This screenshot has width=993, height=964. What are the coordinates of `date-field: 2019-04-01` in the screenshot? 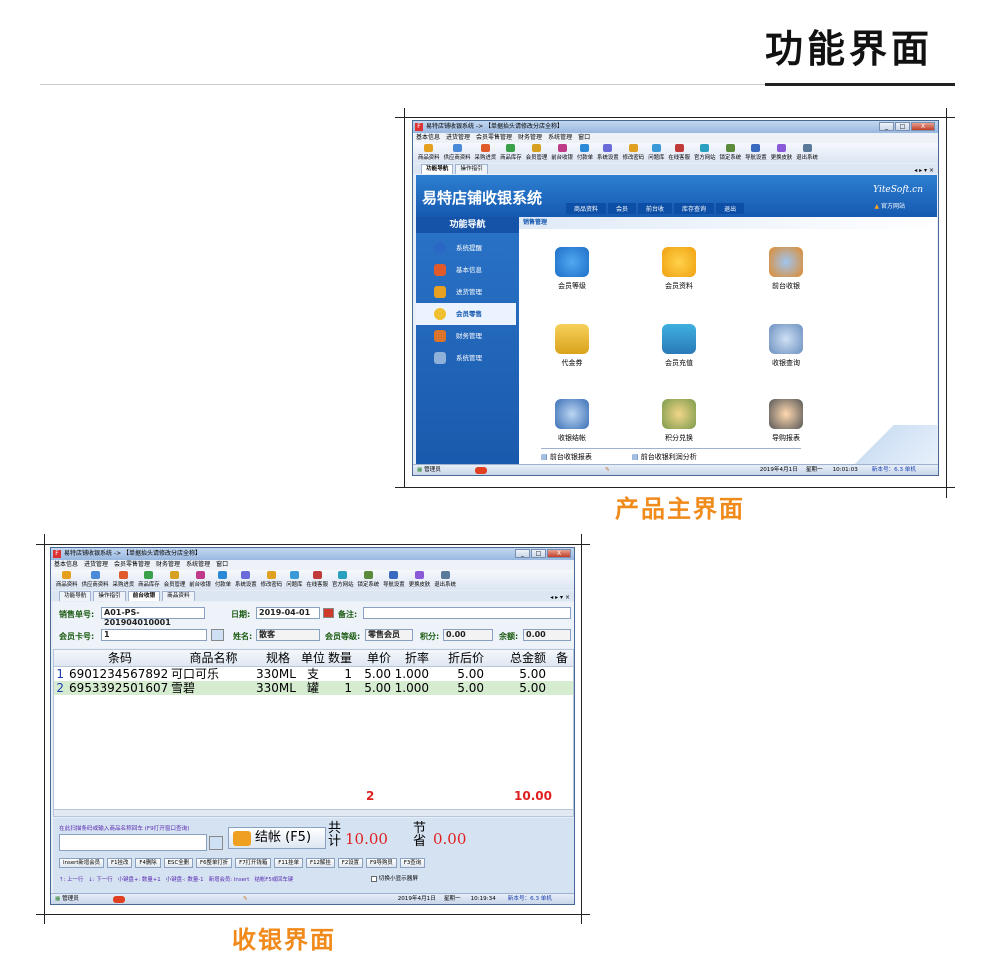 It's located at (288, 613).